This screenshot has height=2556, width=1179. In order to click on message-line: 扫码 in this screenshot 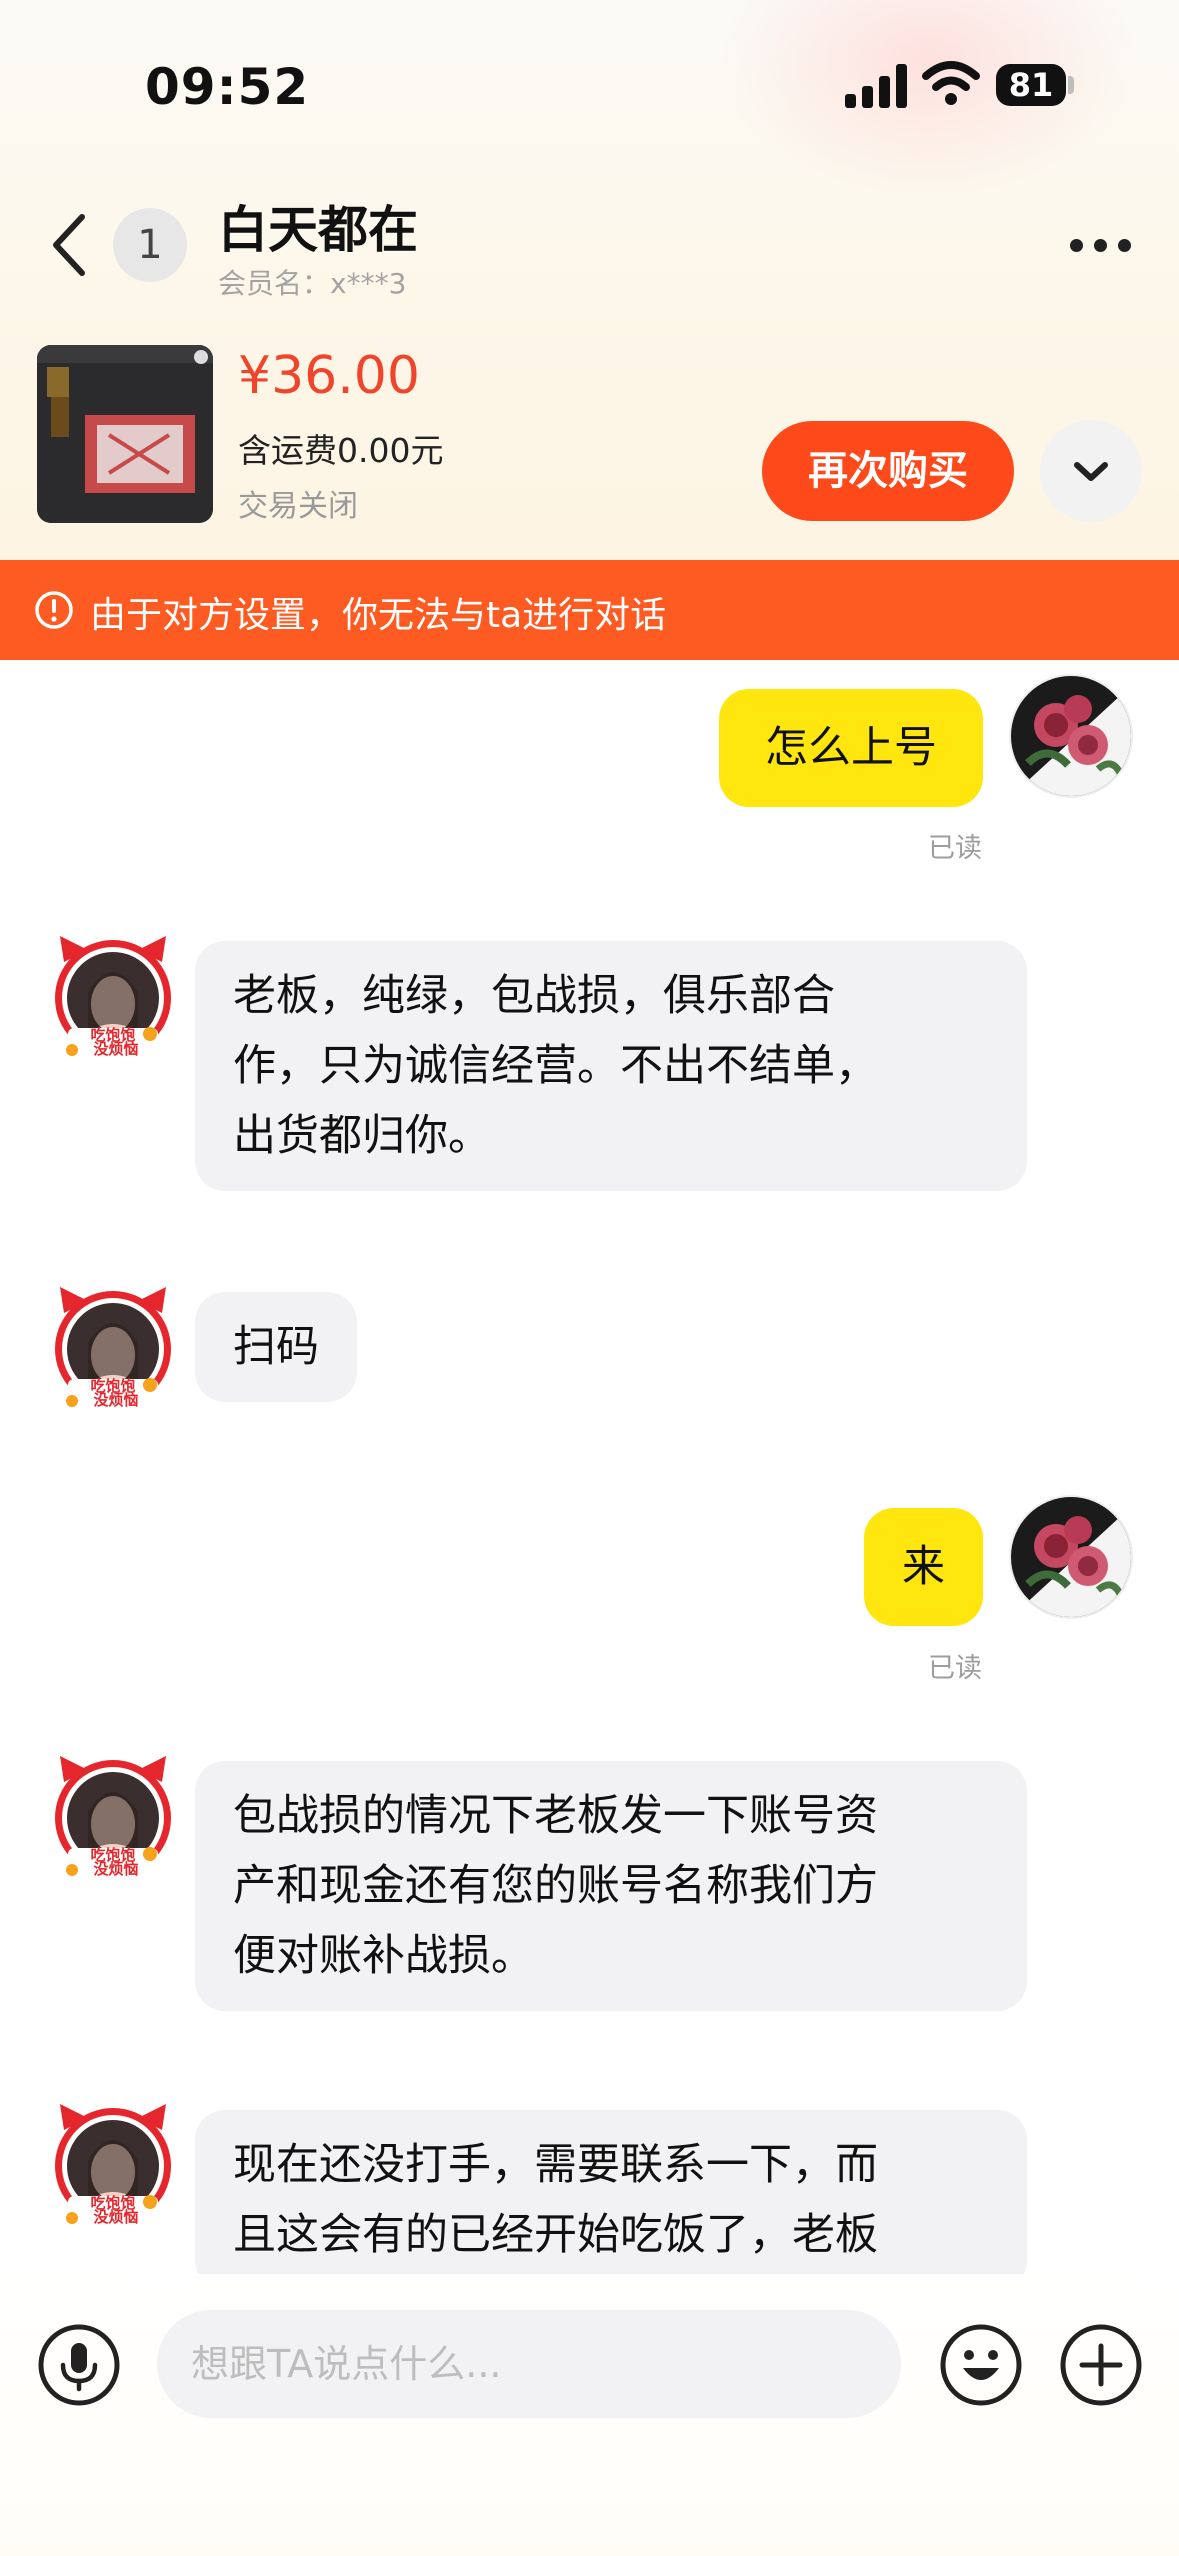, I will do `click(276, 1347)`.